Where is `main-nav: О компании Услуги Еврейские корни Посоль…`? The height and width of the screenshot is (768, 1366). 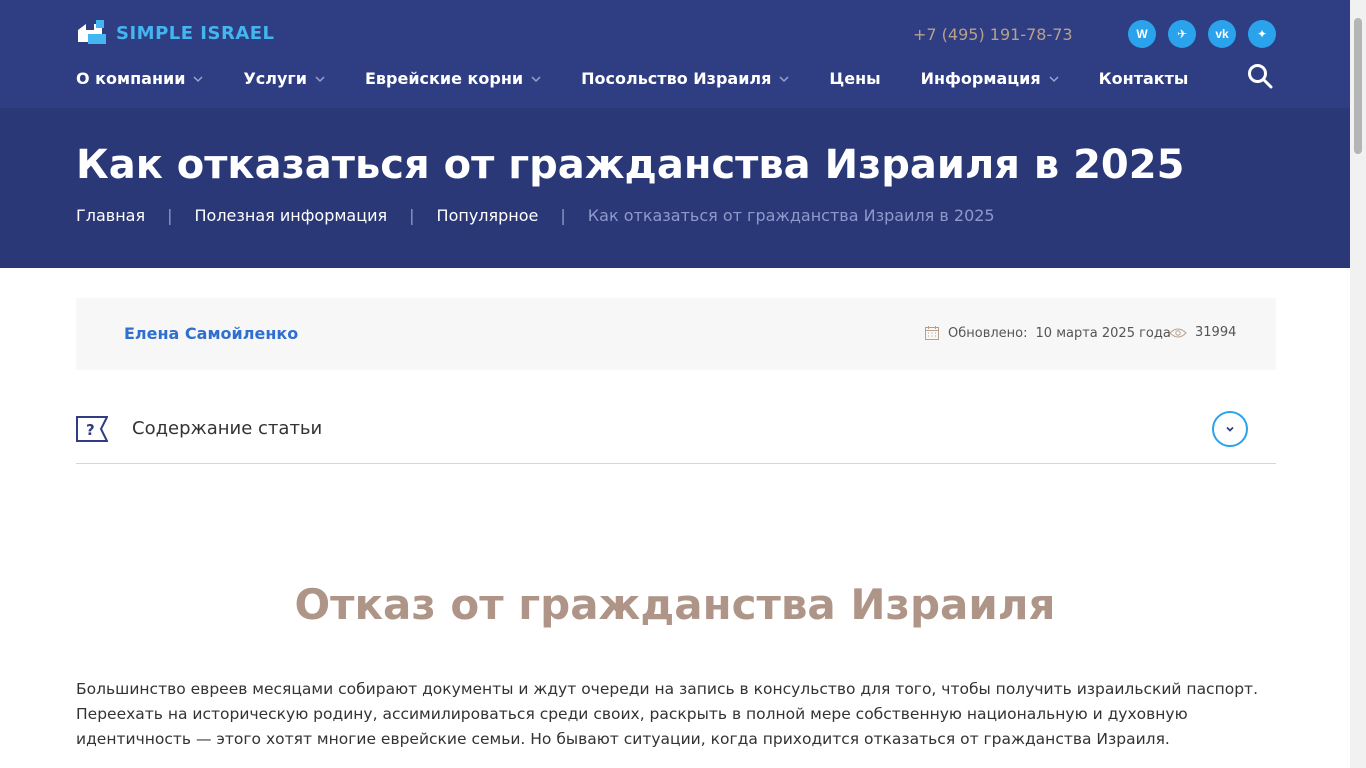 main-nav: О компании Услуги Еврейские корни Посоль… is located at coordinates (652, 78).